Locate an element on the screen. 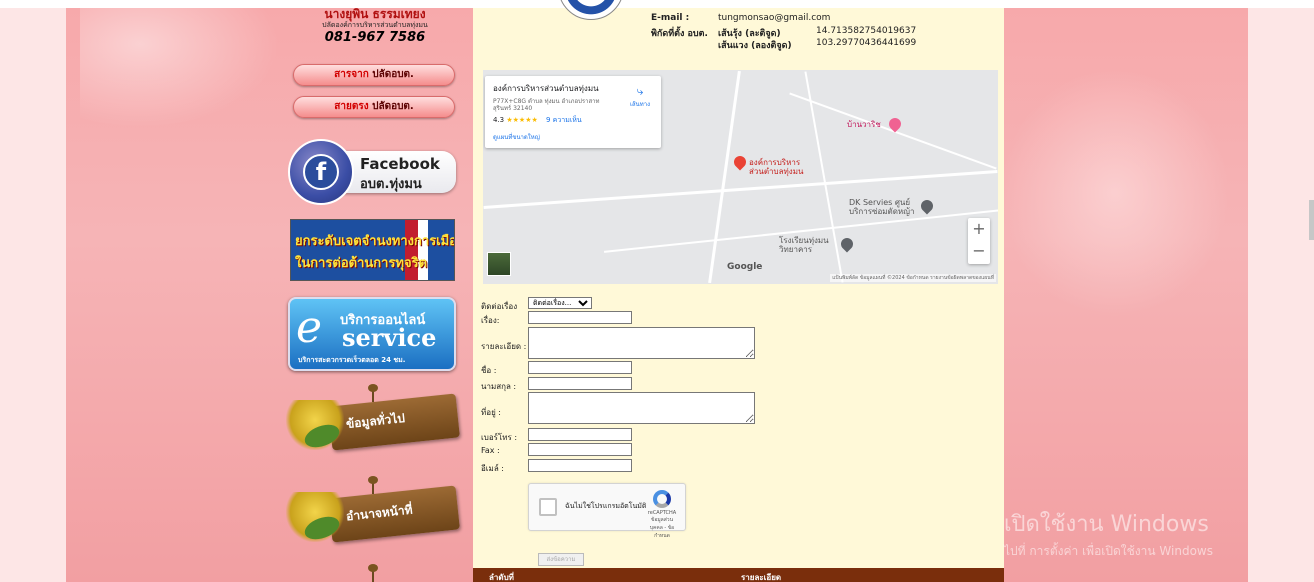  longitude-label: เส้นแวง (ลองติจูด) is located at coordinates (755, 46).